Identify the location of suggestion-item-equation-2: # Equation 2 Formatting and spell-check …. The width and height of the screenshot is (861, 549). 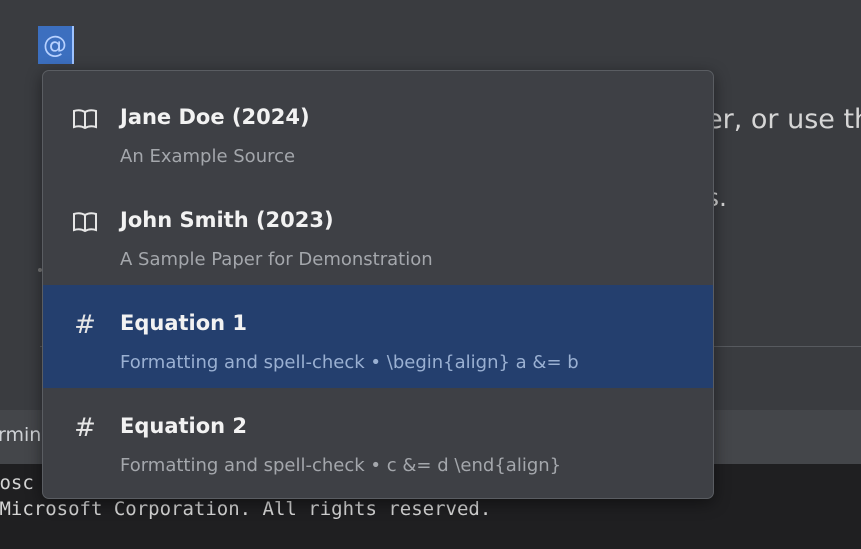
(378, 439).